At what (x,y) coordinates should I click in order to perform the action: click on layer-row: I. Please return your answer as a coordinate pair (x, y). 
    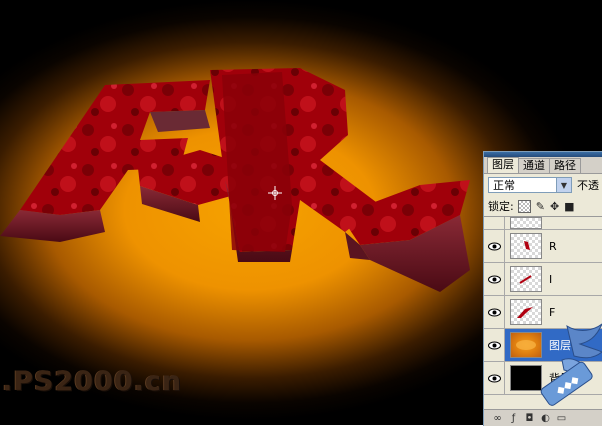
    Looking at the image, I should click on (543, 279).